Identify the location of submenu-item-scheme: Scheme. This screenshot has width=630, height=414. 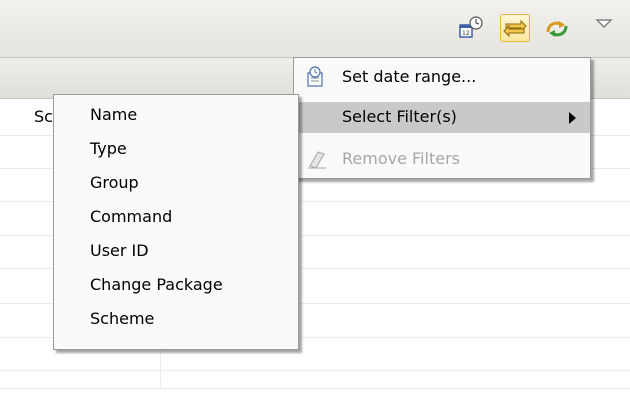
(176, 319).